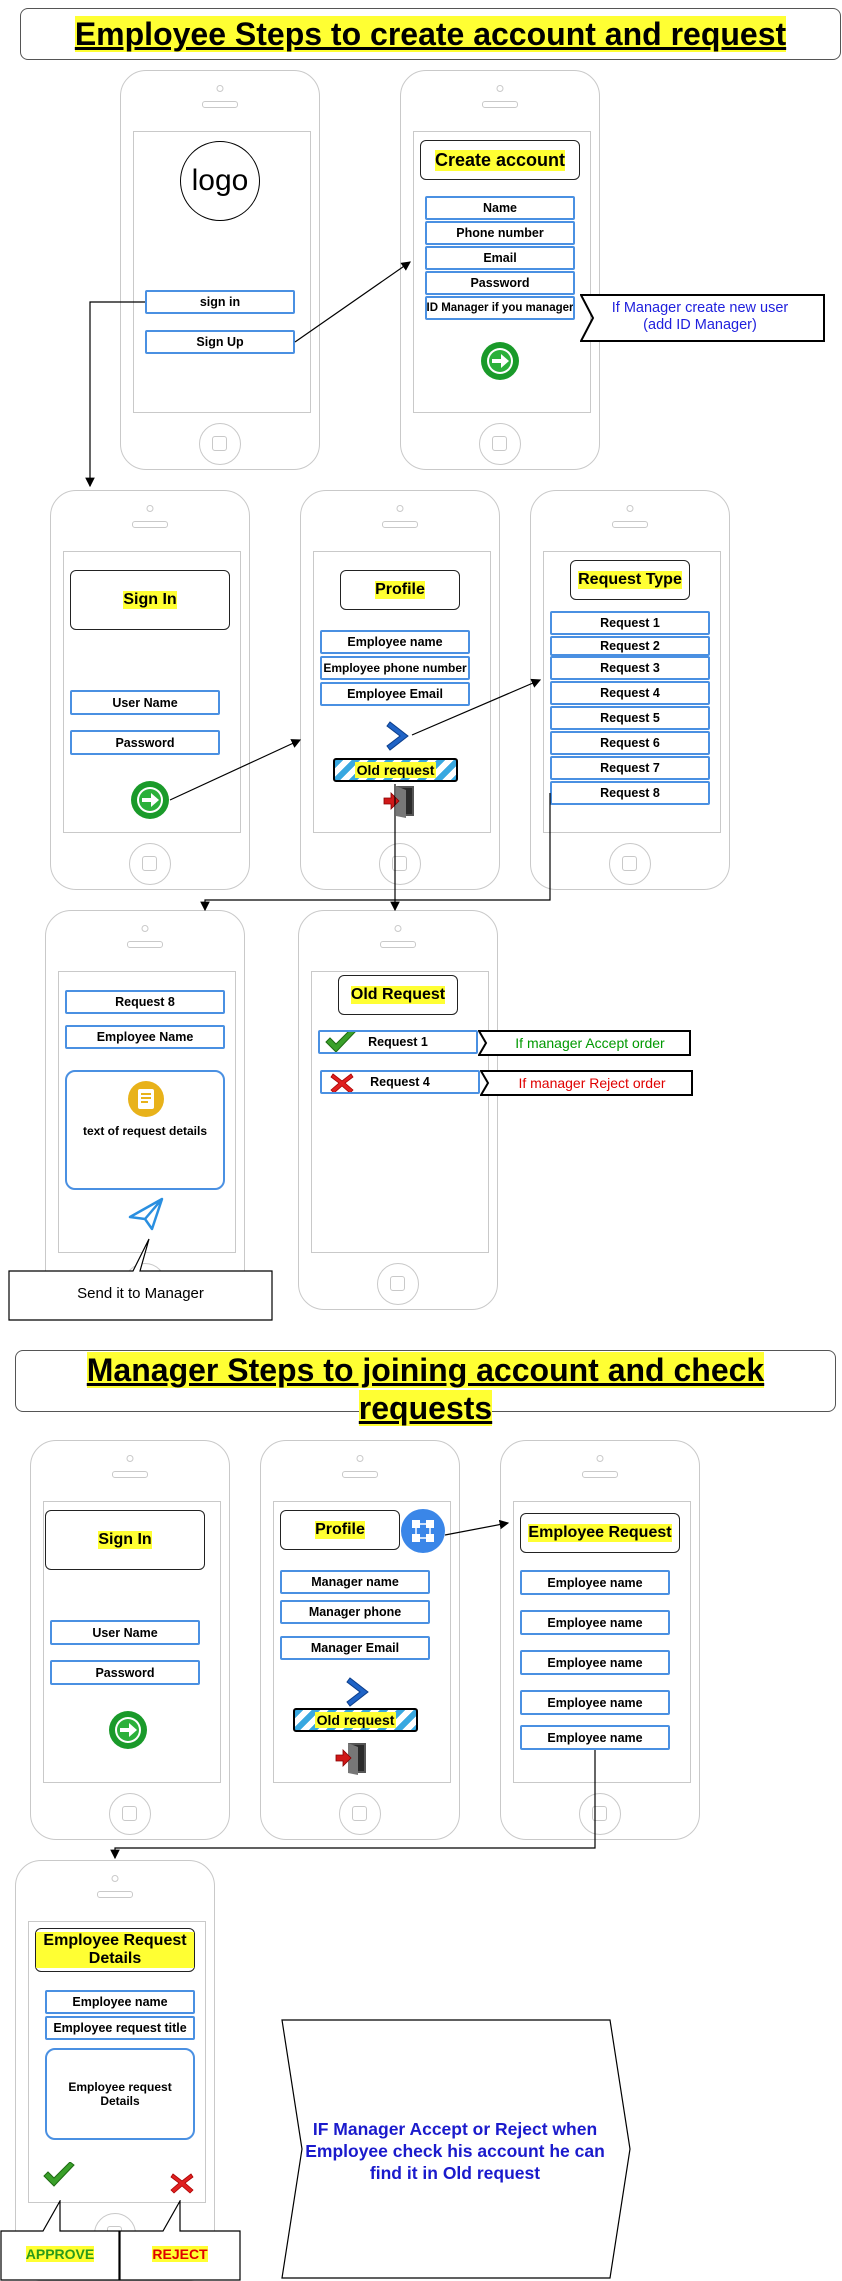  Describe the element at coordinates (355, 1720) in the screenshot. I see `manager-old-request-button: Old request` at that location.